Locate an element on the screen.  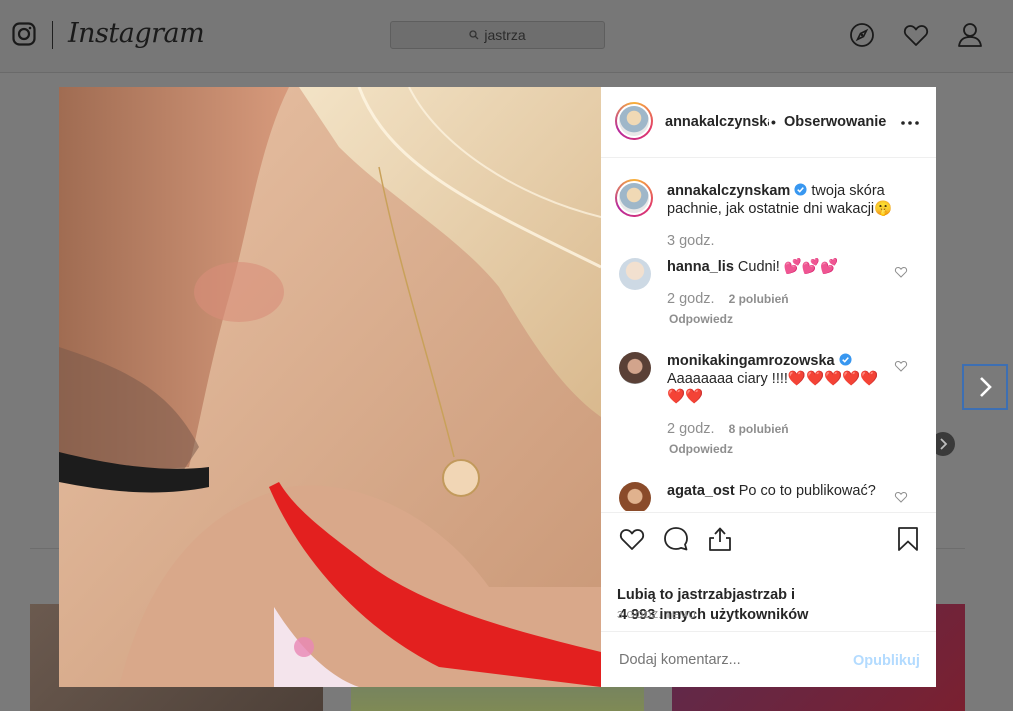
activity-heart-icon is located at coordinates (916, 35).